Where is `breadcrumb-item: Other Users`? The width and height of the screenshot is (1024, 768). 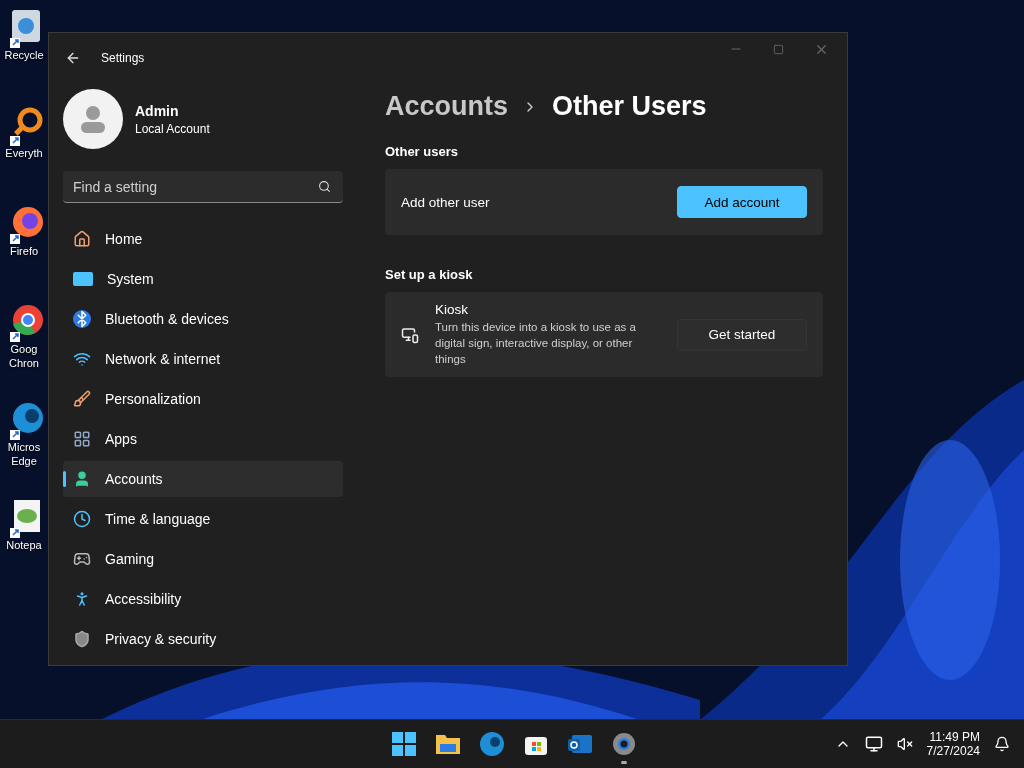 breadcrumb-item: Other Users is located at coordinates (629, 106).